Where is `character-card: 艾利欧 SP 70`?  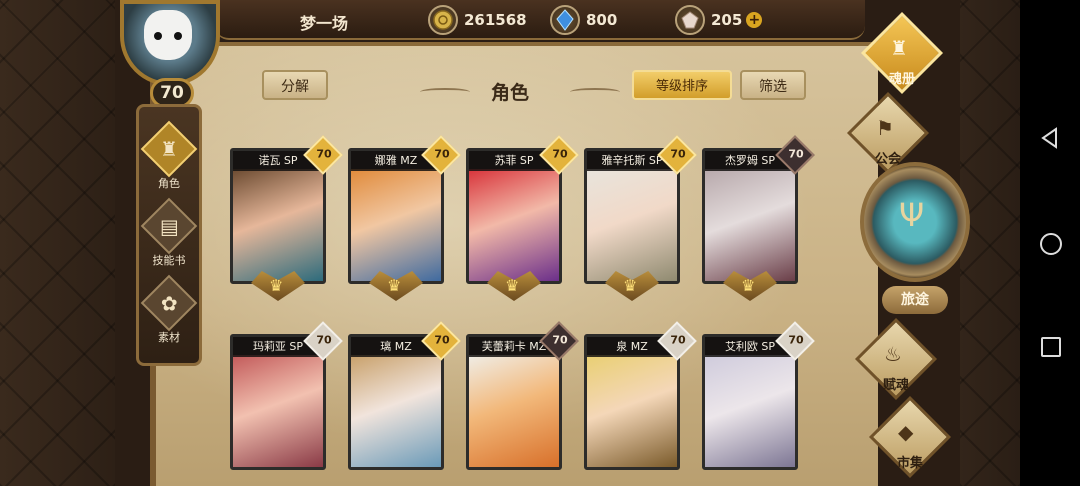
character-card: 艾利欧 SP 70 is located at coordinates (758, 395).